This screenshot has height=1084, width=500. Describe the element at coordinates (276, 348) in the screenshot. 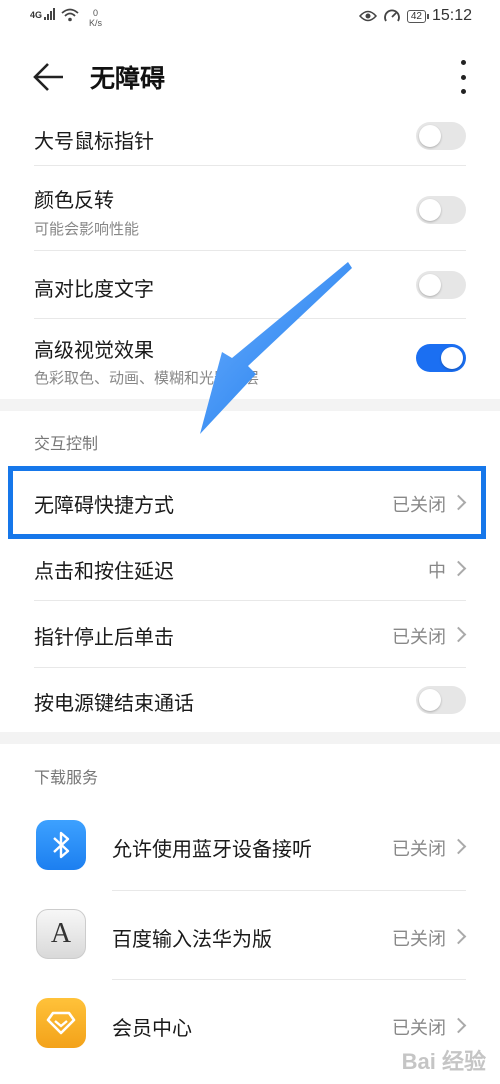

I see `annotation-arrow` at that location.